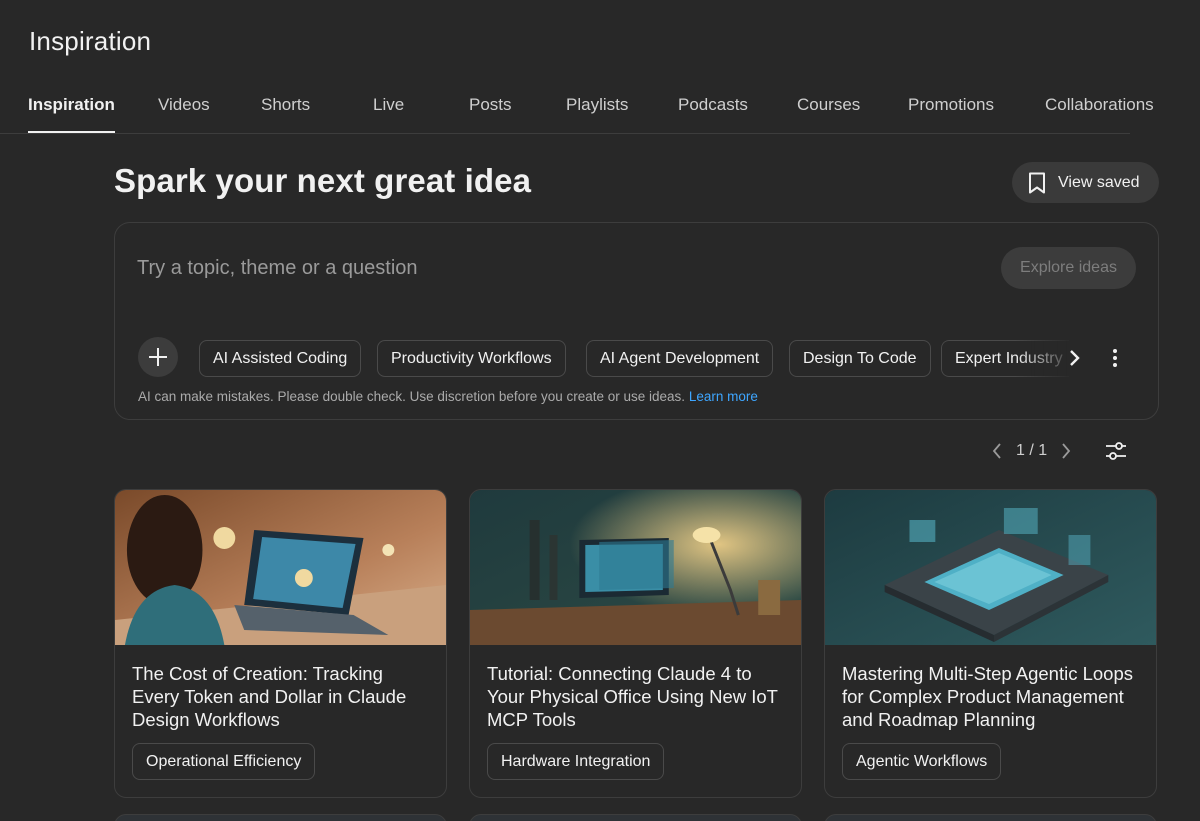 The width and height of the screenshot is (1200, 821). I want to click on chip-productivity-workflows: Productivity Workflows, so click(471, 358).